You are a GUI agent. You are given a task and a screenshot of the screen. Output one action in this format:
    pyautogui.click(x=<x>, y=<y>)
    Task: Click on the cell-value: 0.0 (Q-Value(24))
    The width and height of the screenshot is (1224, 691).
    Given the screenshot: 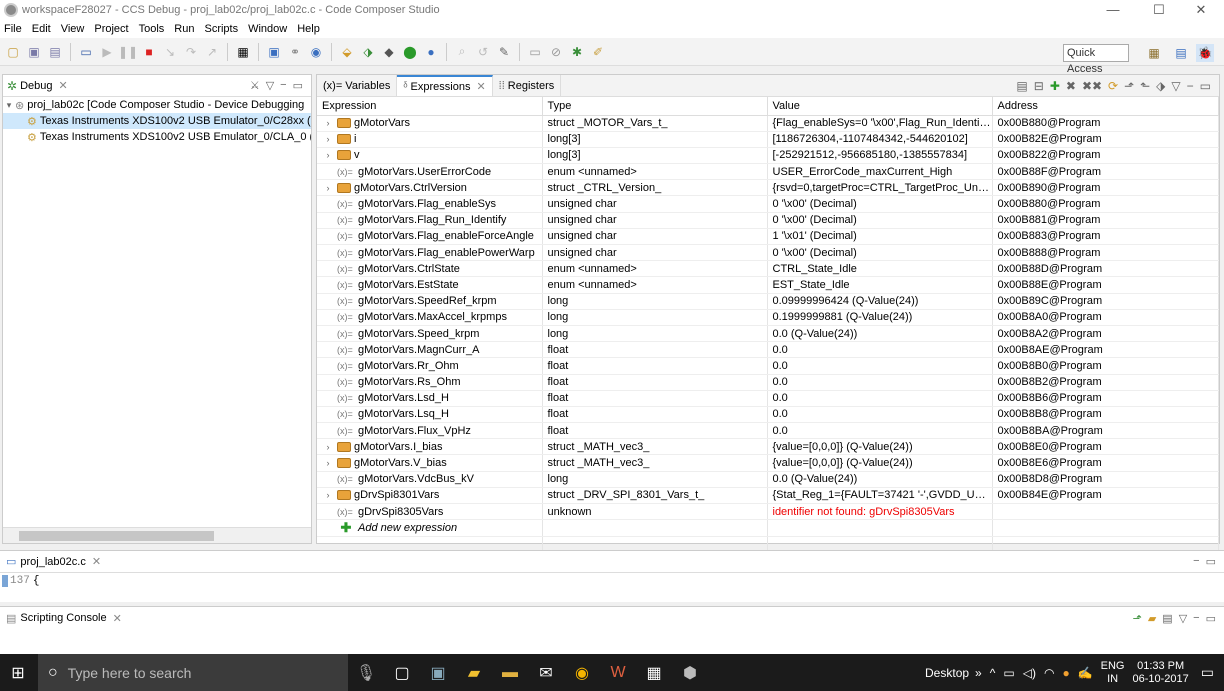 What is the action you would take?
    pyautogui.click(x=880, y=479)
    